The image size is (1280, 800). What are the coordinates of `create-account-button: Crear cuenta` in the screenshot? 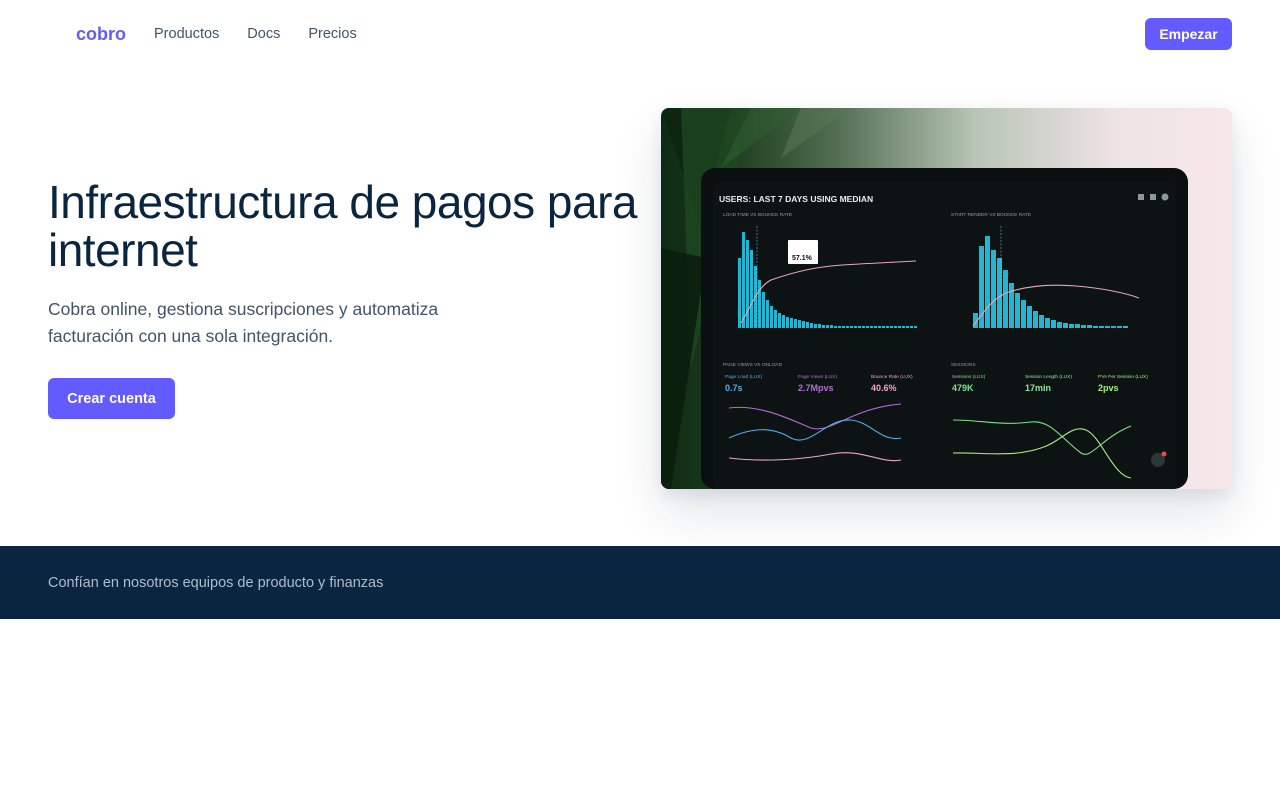 It's located at (111, 398).